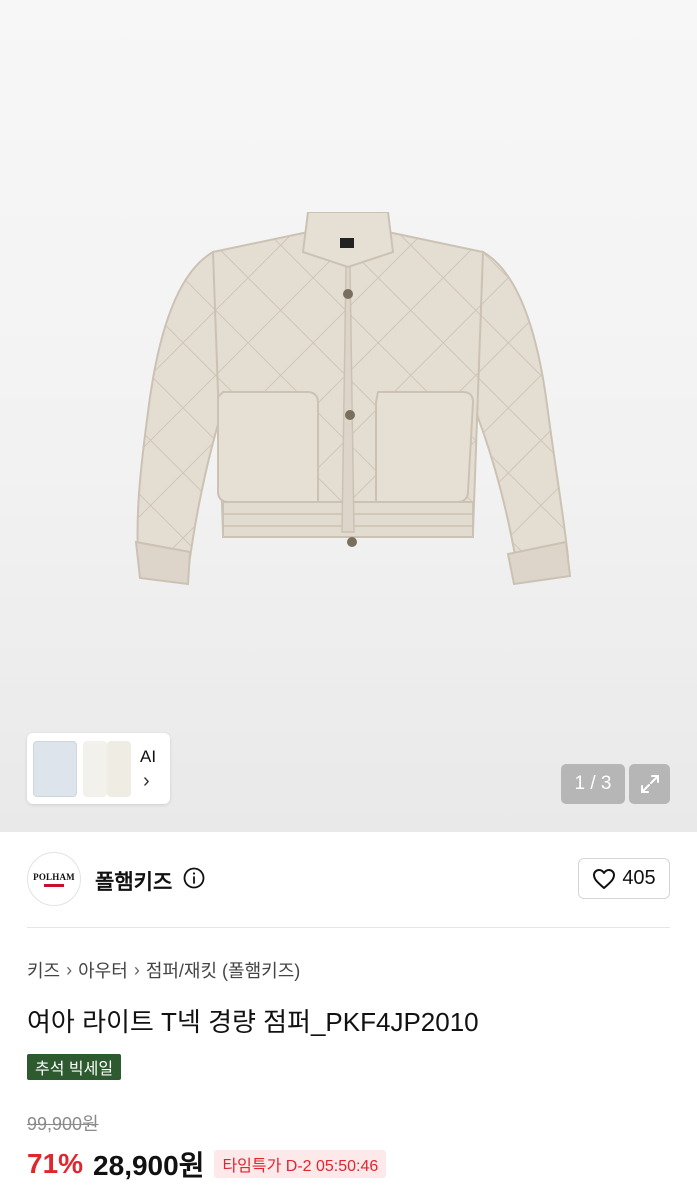  Describe the element at coordinates (74, 1067) in the screenshot. I see `promo-badge: 추석 빅세일` at that location.